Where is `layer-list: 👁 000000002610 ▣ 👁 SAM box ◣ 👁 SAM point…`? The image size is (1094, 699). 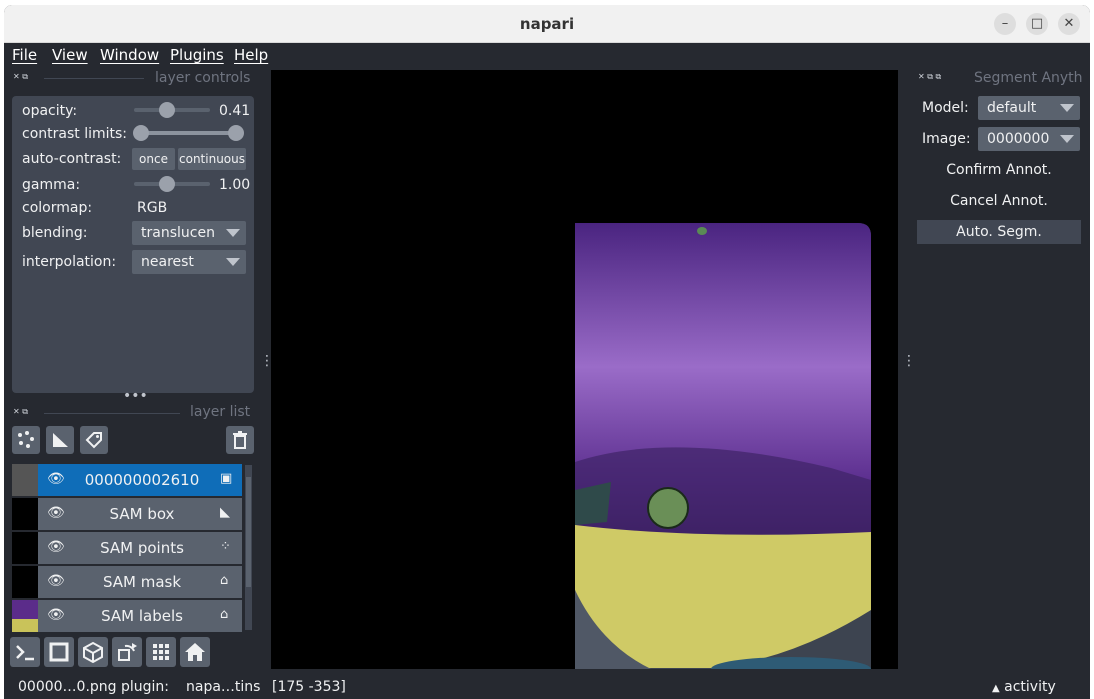 layer-list: 👁 000000002610 ▣ 👁 SAM box ◣ 👁 SAM point… is located at coordinates (127, 549).